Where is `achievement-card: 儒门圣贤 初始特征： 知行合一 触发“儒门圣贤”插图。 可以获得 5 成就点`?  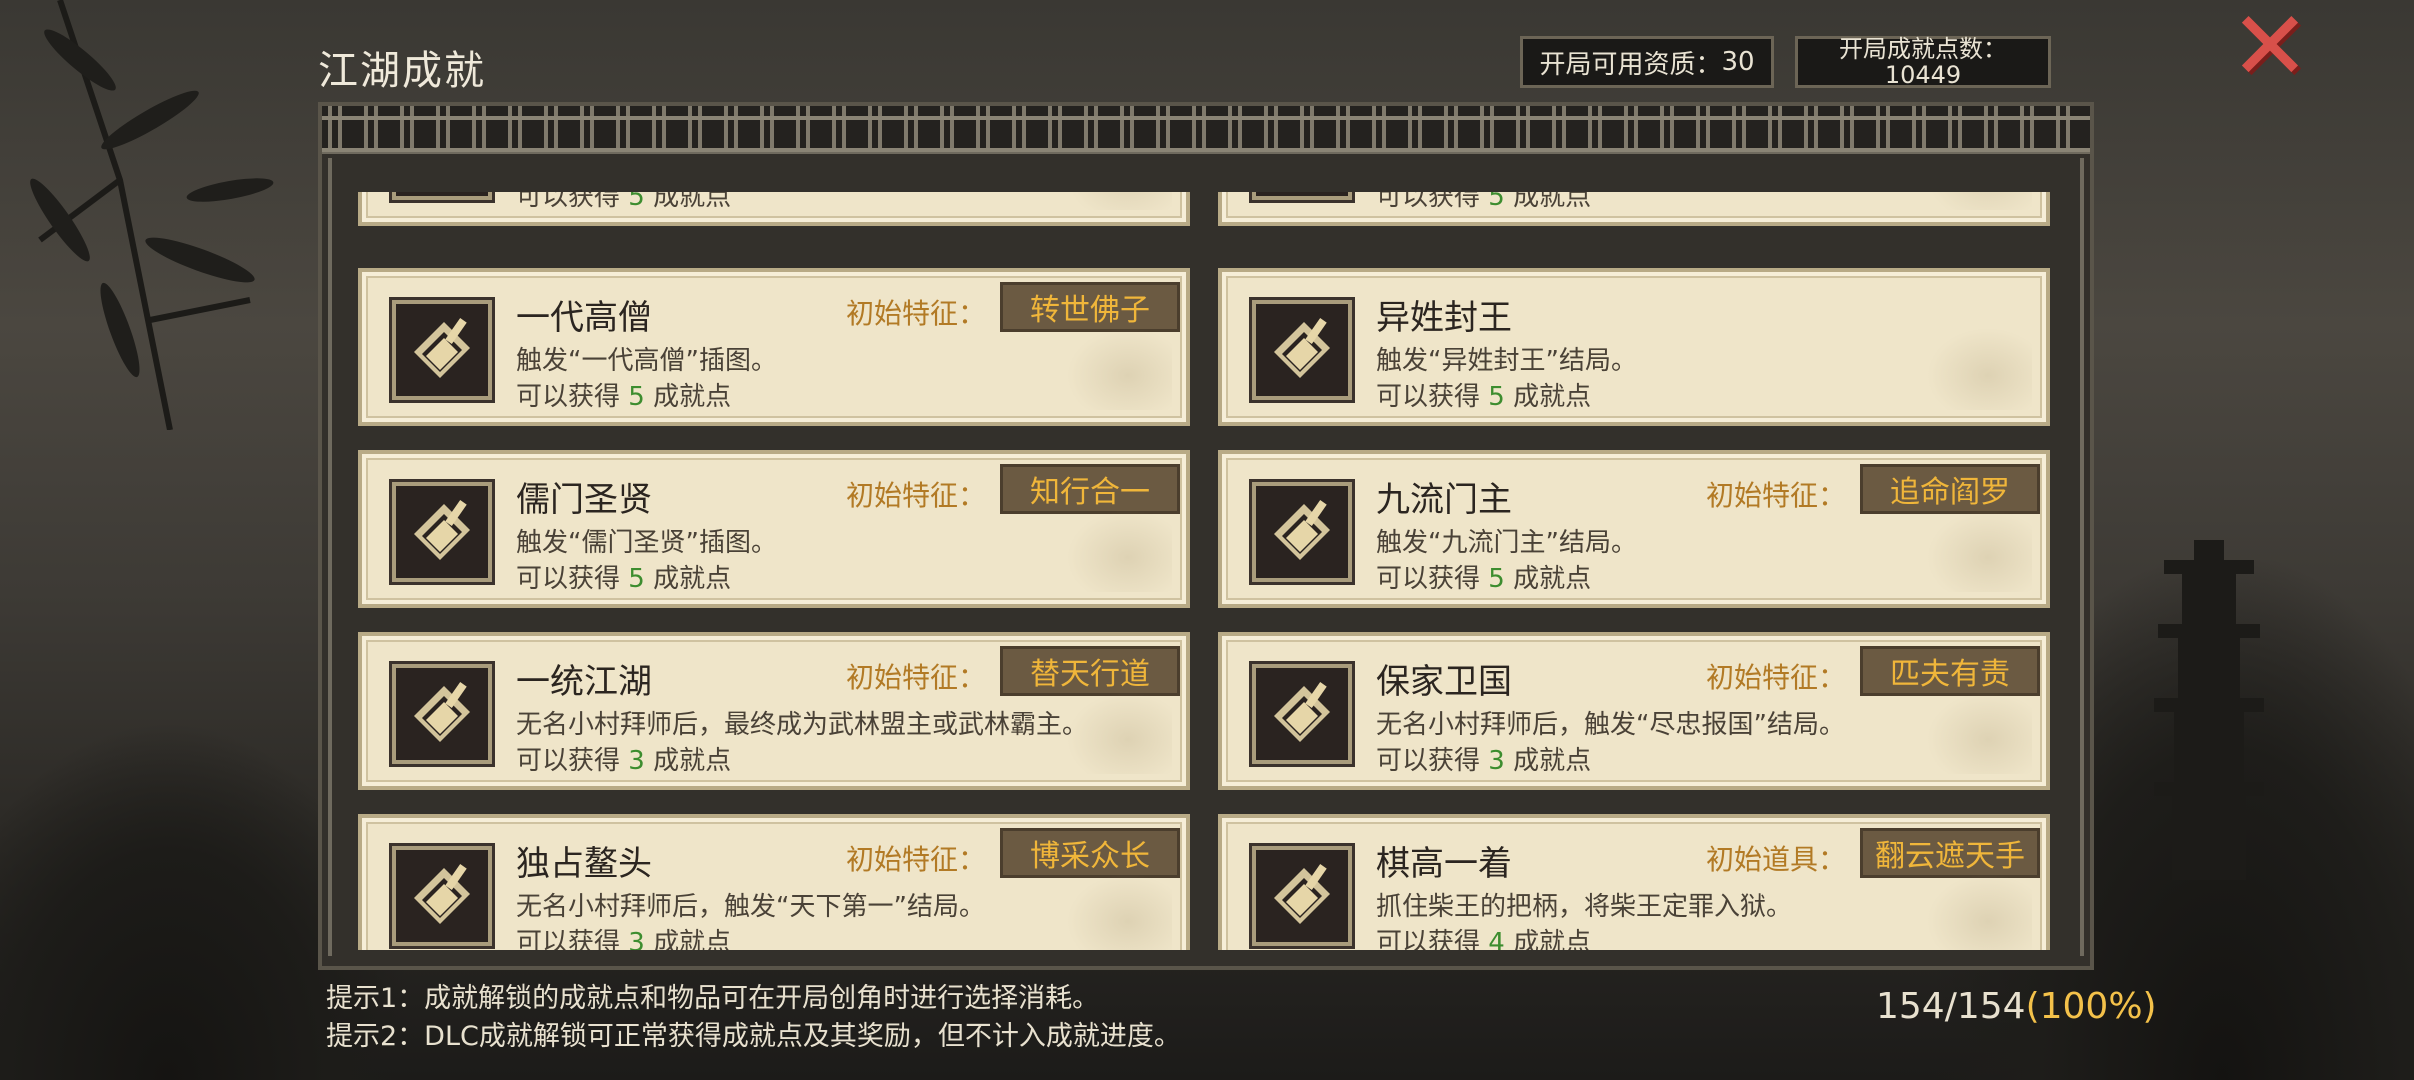
achievement-card: 儒门圣贤 初始特征： 知行合一 触发“儒门圣贤”插图。 可以获得 5 成就点 is located at coordinates (774, 529).